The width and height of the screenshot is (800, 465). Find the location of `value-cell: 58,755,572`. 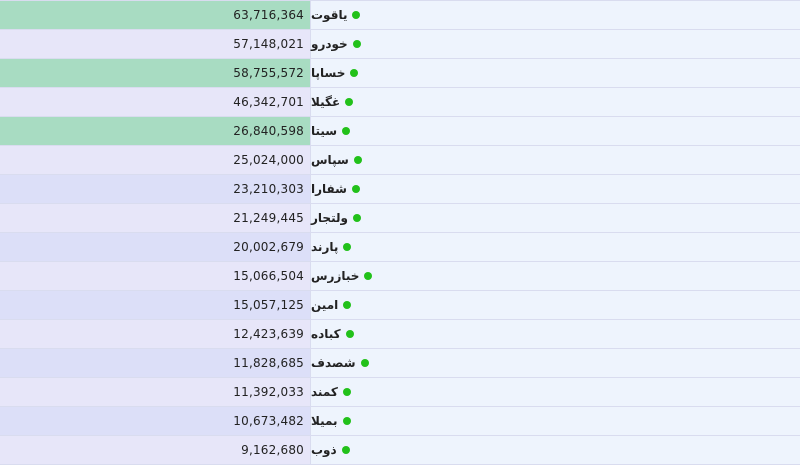

value-cell: 58,755,572 is located at coordinates (155, 73).